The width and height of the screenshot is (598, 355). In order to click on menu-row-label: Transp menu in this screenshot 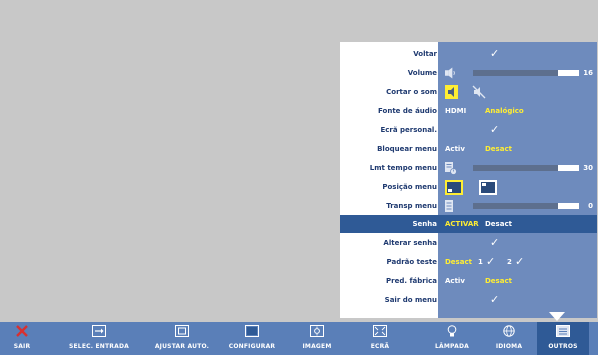, I will do `click(411, 206)`.